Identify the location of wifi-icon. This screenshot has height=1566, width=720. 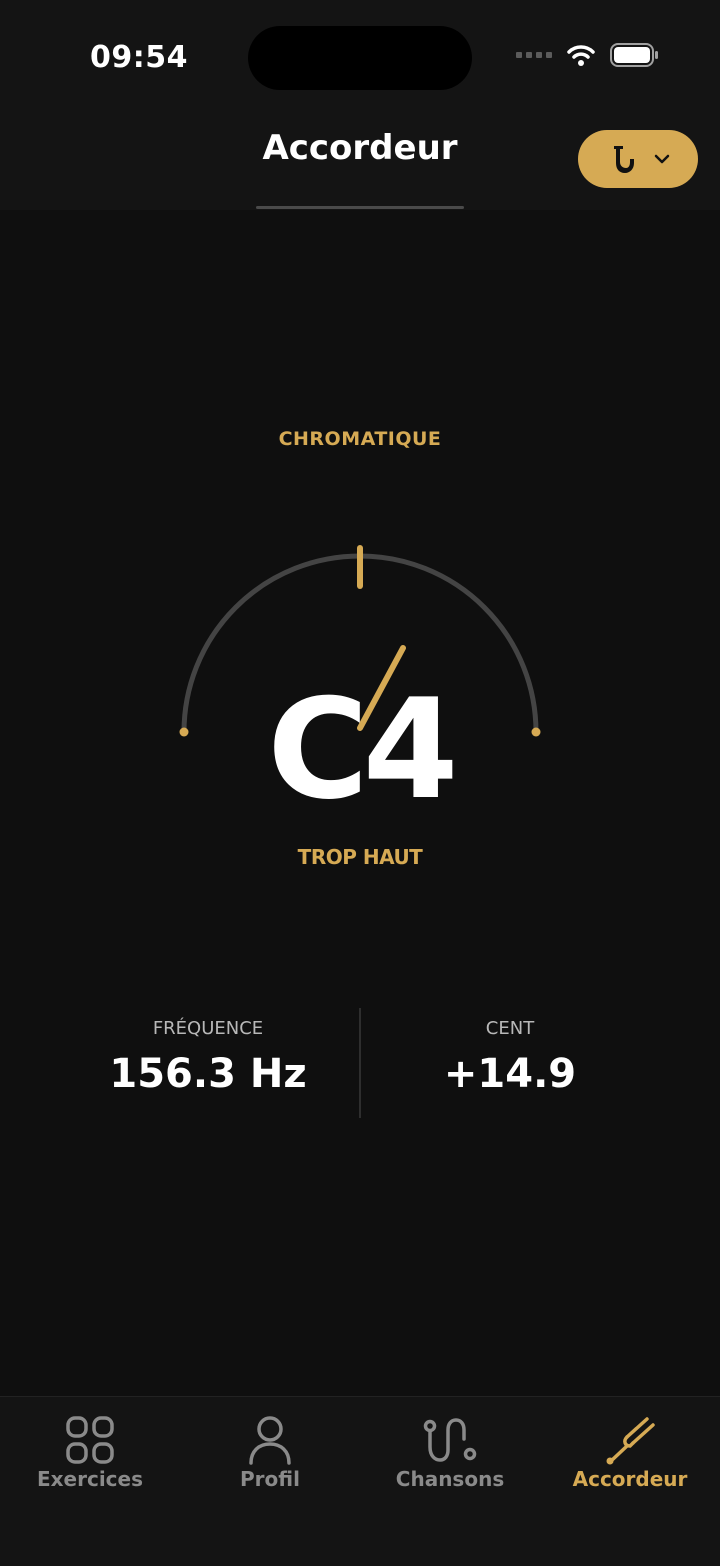
(581, 55).